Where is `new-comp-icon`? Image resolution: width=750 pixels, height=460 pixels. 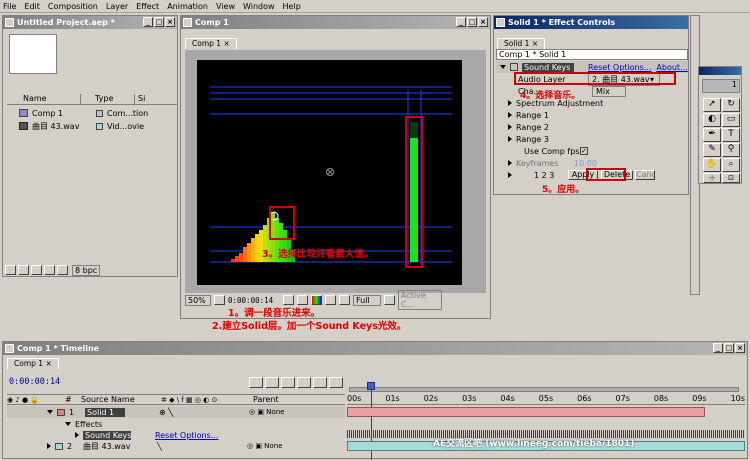
new-comp-icon is located at coordinates (36, 270).